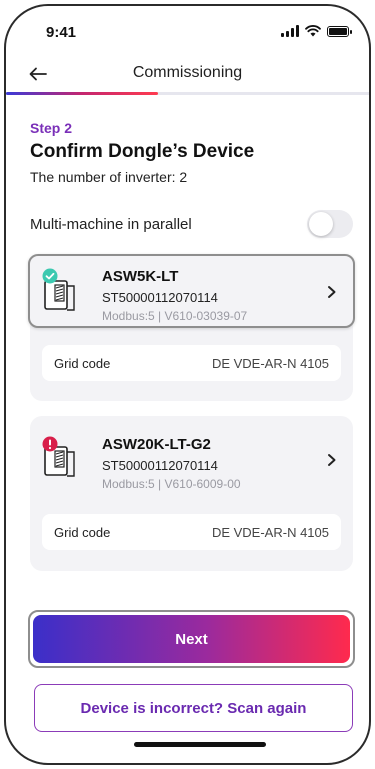  Describe the element at coordinates (290, 31) in the screenshot. I see `signal-icon` at that location.